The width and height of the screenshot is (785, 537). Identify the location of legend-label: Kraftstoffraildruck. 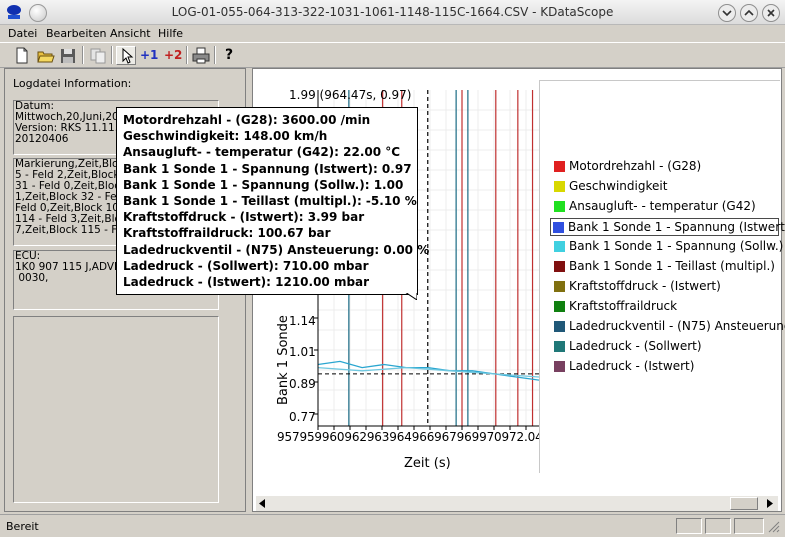
(623, 306).